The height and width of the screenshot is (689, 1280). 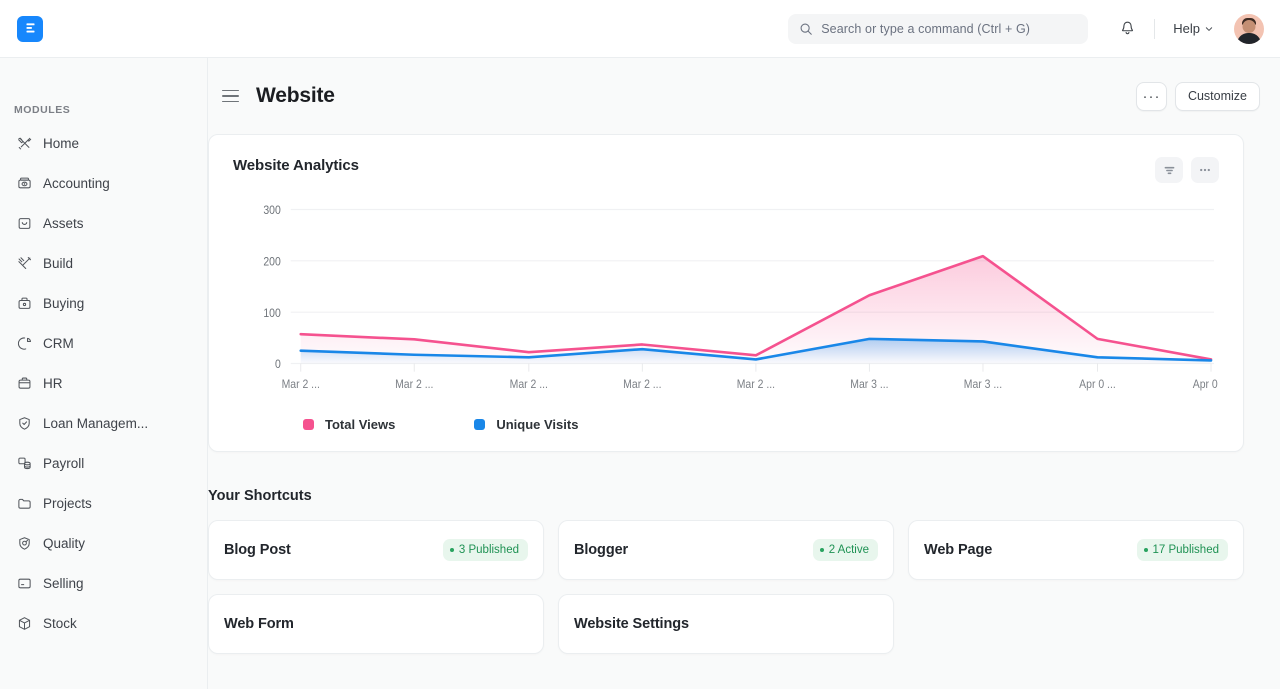 What do you see at coordinates (24, 264) in the screenshot?
I see `hammer-icon` at bounding box center [24, 264].